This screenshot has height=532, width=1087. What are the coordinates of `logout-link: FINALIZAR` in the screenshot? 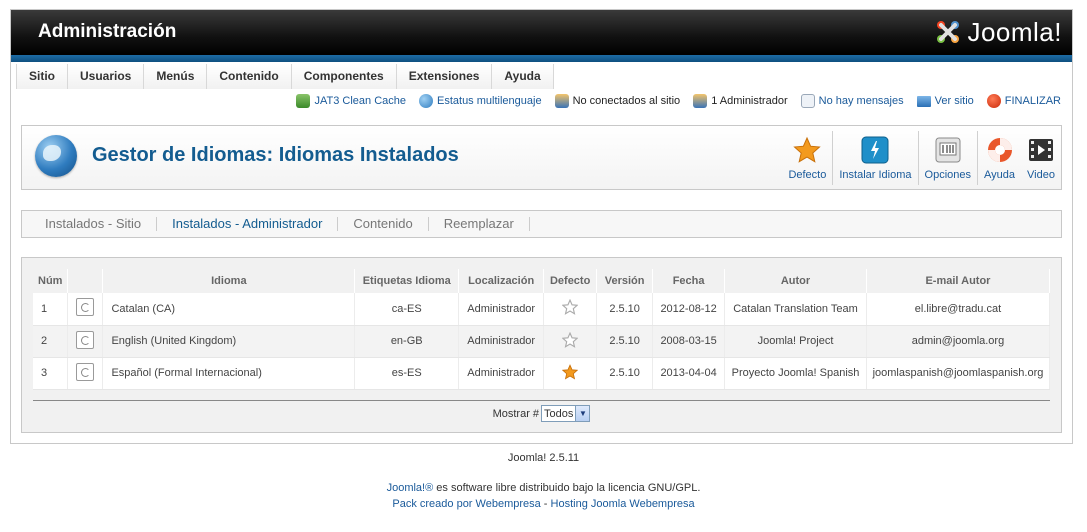 It's located at (1023, 101).